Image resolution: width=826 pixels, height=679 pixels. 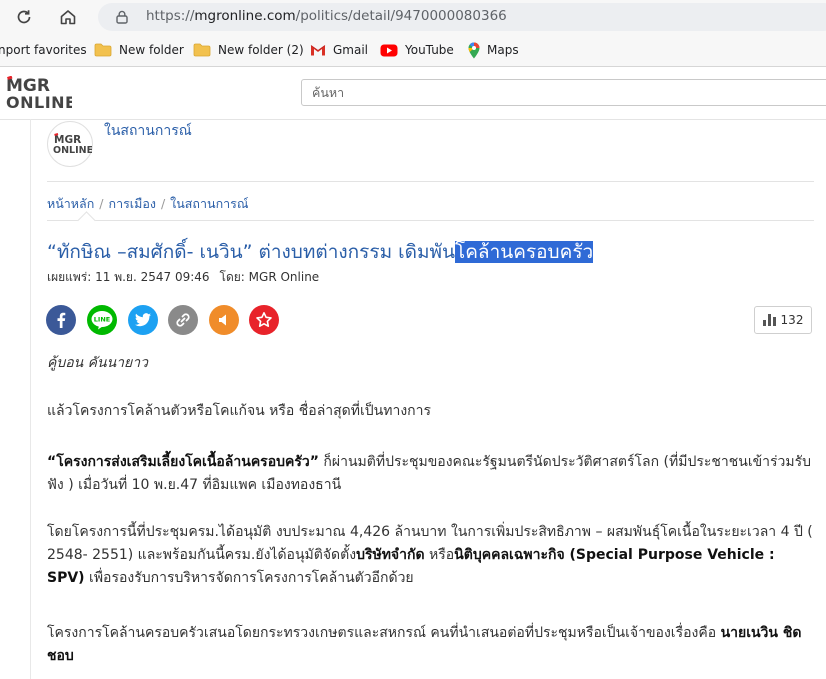 What do you see at coordinates (209, 203) in the screenshot?
I see `breadcrumb-situation: ในสถานการณ์` at bounding box center [209, 203].